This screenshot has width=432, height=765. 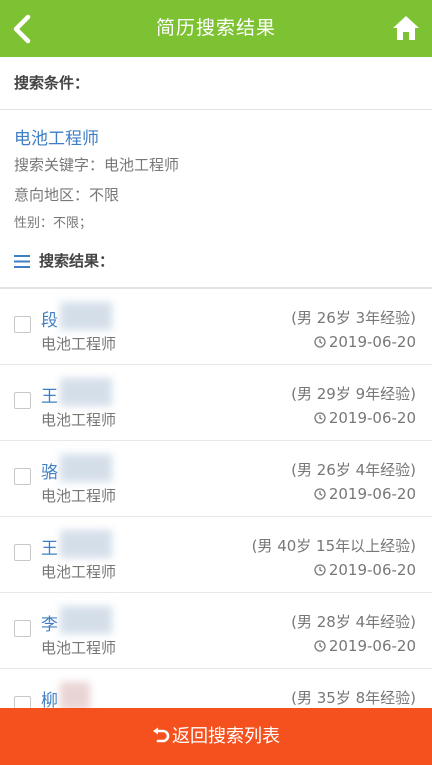 What do you see at coordinates (53, 223) in the screenshot?
I see `criteria-gender: 性别：不限；` at bounding box center [53, 223].